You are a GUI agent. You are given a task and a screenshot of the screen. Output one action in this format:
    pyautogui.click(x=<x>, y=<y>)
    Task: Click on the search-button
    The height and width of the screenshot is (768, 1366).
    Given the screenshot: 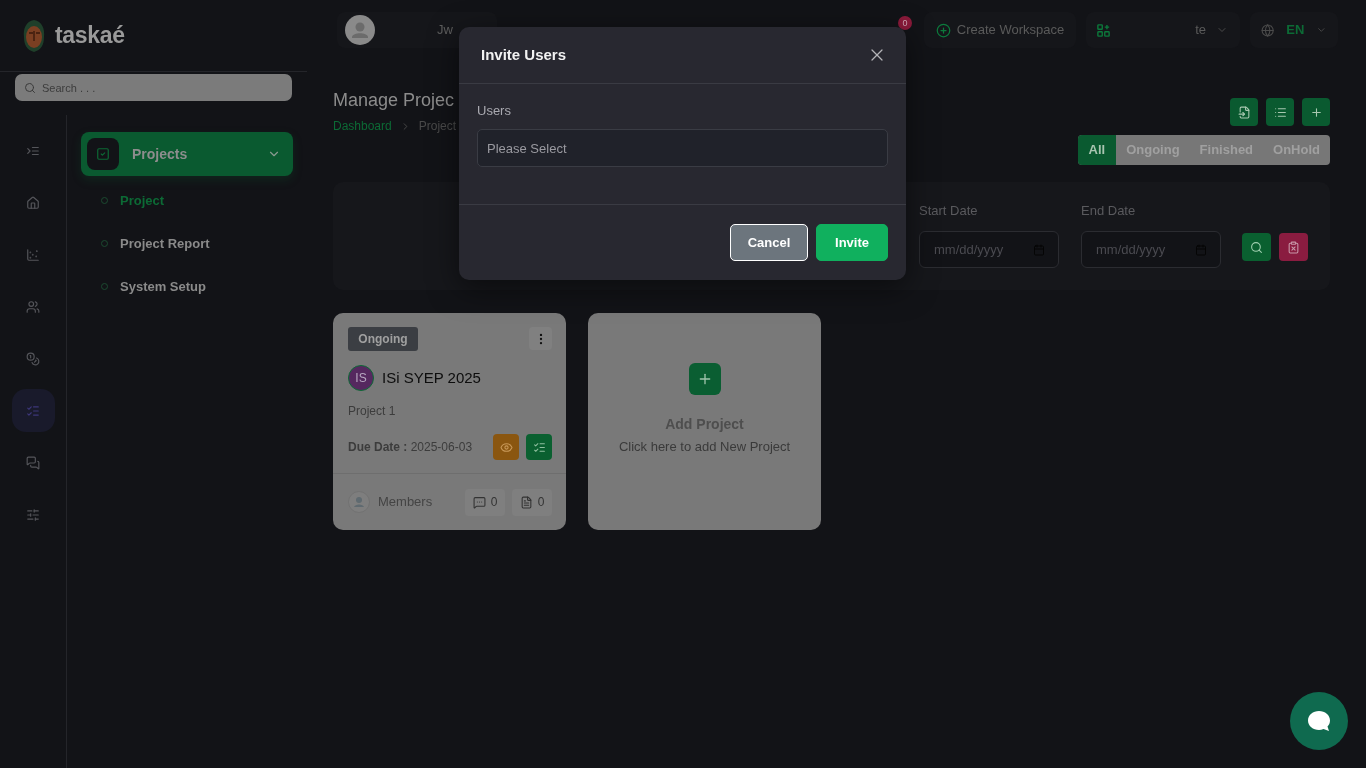 What is the action you would take?
    pyautogui.click(x=1256, y=247)
    